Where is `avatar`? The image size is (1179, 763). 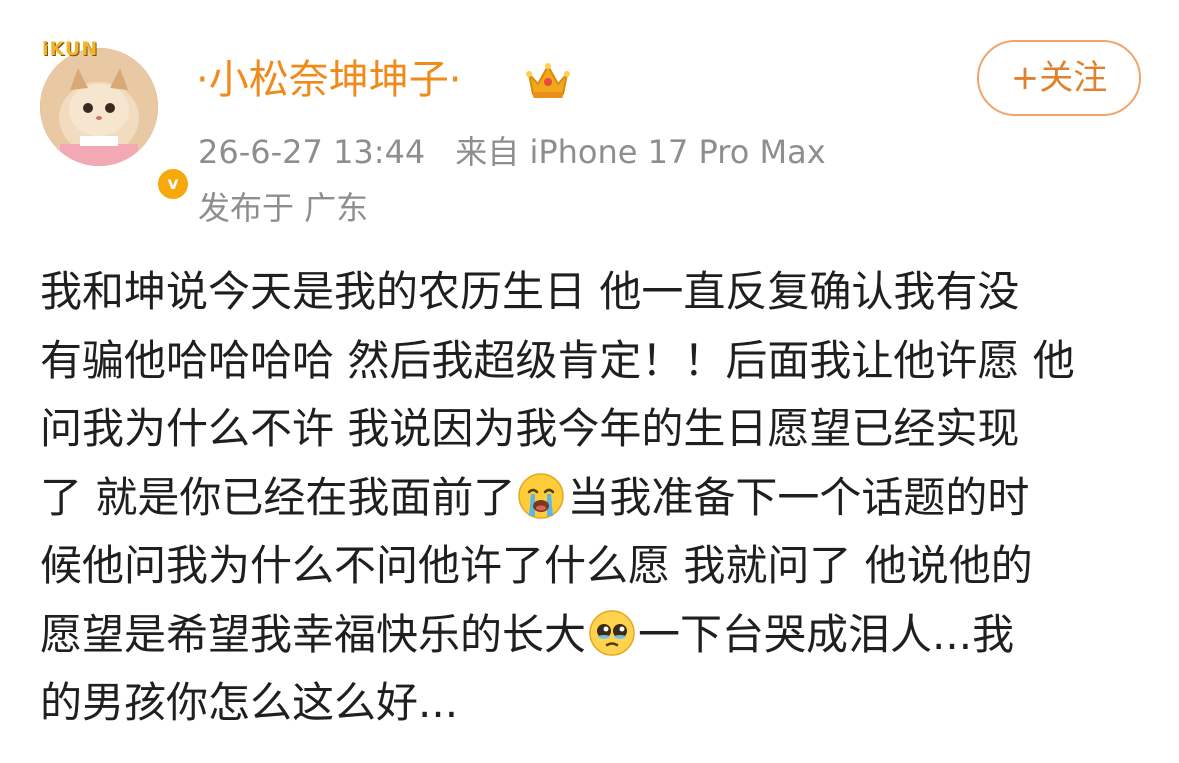
avatar is located at coordinates (99, 107).